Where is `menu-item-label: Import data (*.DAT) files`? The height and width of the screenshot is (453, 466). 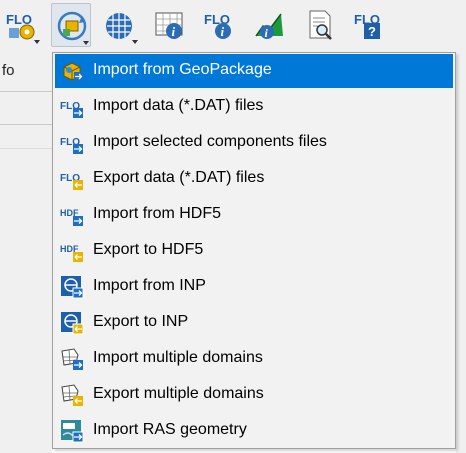
menu-item-label: Import data (*.DAT) files is located at coordinates (178, 105).